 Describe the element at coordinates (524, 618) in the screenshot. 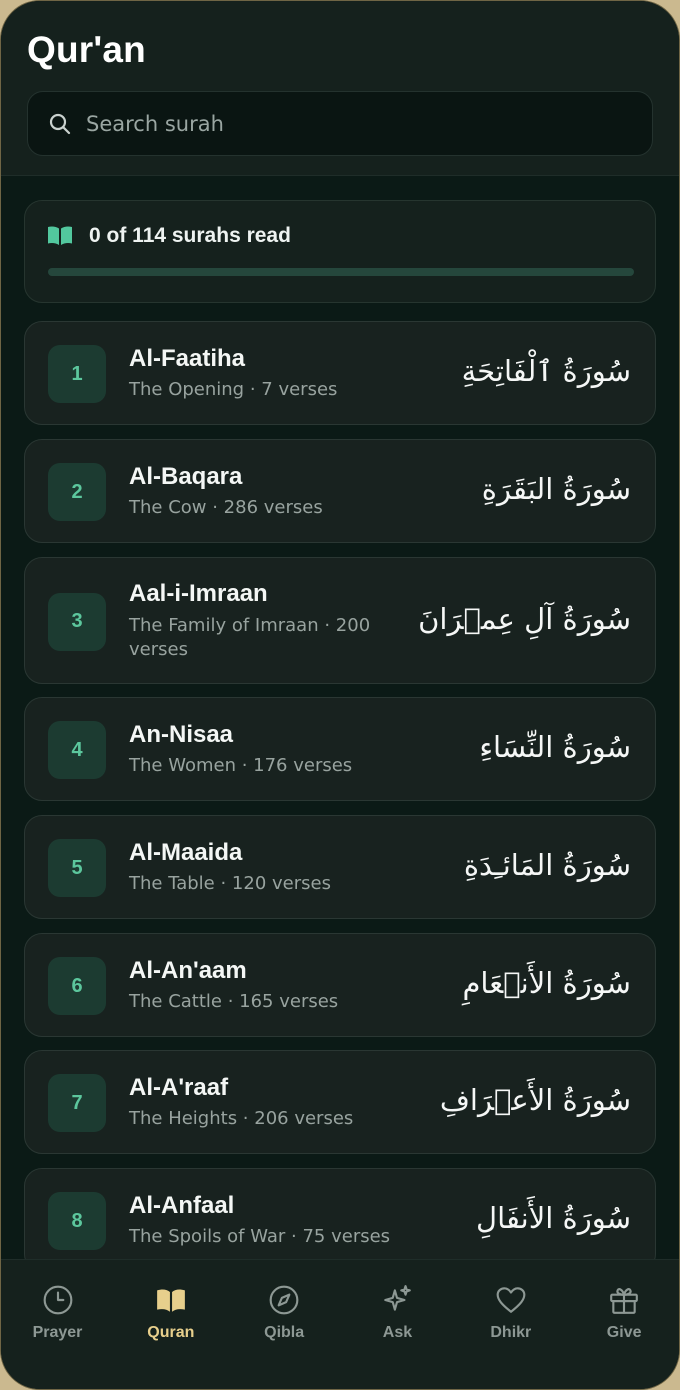

I see `surah-arabic-name: سُورَةُ آلِ عِمۡرَانَ` at that location.